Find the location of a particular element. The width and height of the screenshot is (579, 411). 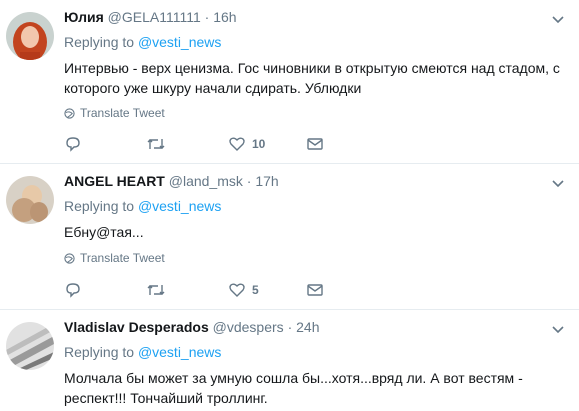

like-button: 10 is located at coordinates (246, 144).